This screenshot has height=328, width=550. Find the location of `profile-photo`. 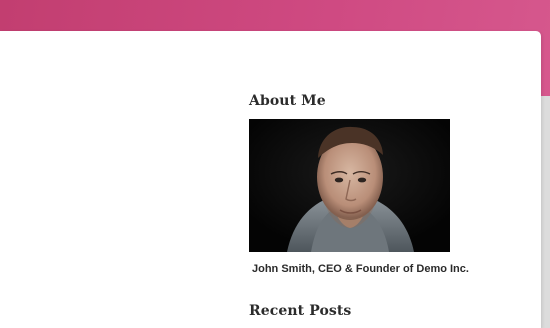

profile-photo is located at coordinates (349, 185).